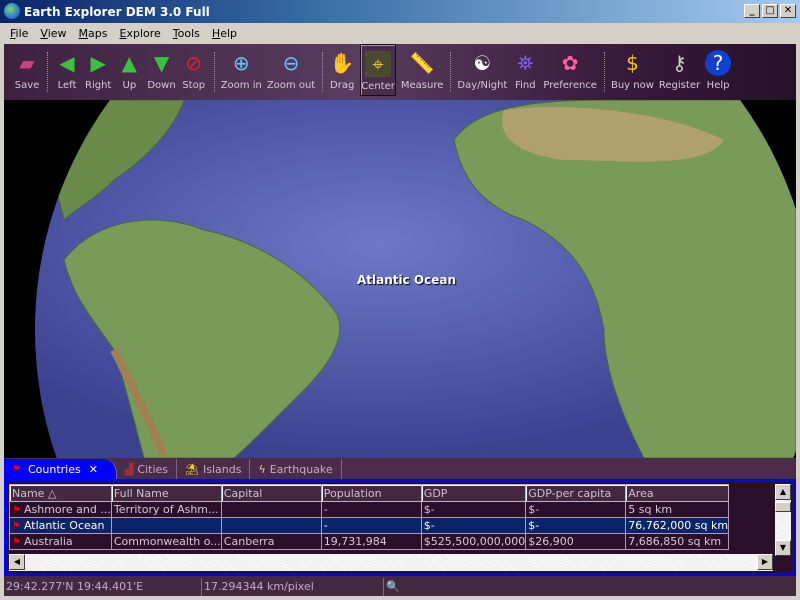 The width and height of the screenshot is (800, 600). I want to click on day-night-button: ☯ Day/Night, so click(482, 70).